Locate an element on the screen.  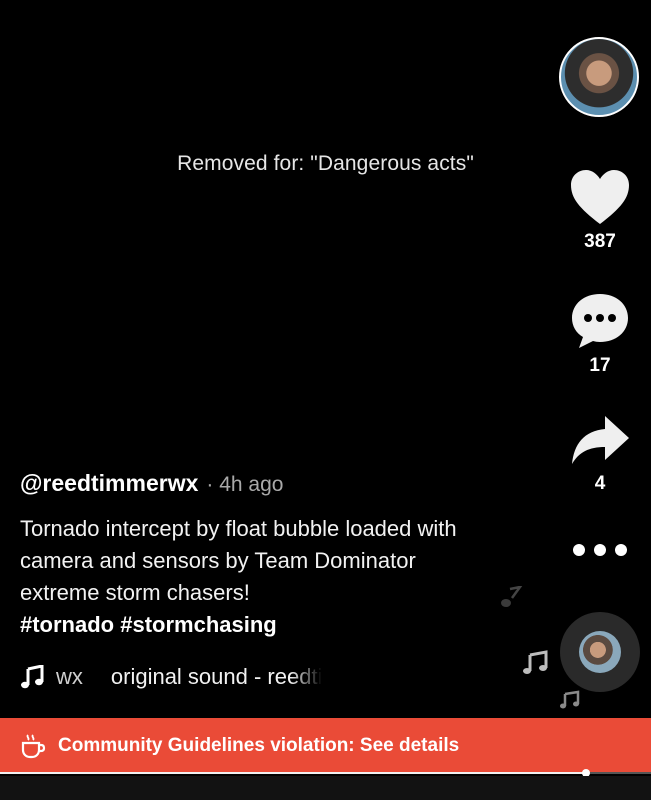
username-link: @reedtimmerwx is located at coordinates (109, 483).